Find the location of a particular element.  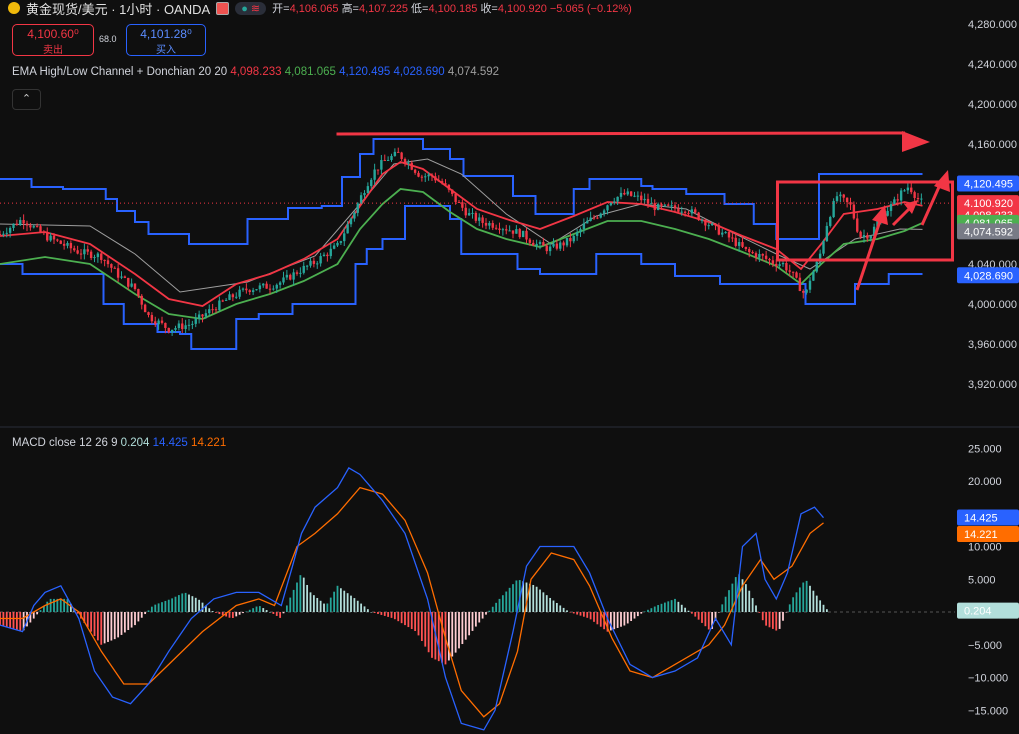

sell-button: 4,100.60⁰ 卖出 is located at coordinates (53, 40).